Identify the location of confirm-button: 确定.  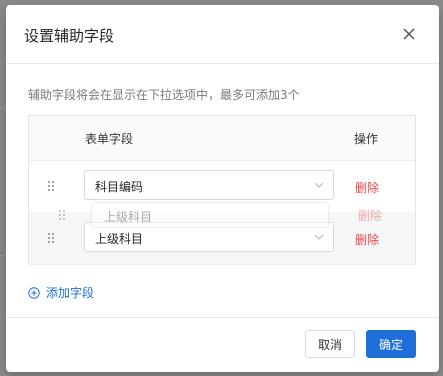
(391, 344).